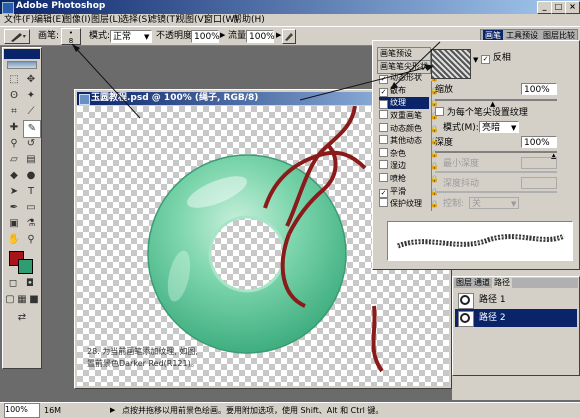 This screenshot has width=580, height=418. I want to click on status-menu-arrow-icon: ▶, so click(112, 410).